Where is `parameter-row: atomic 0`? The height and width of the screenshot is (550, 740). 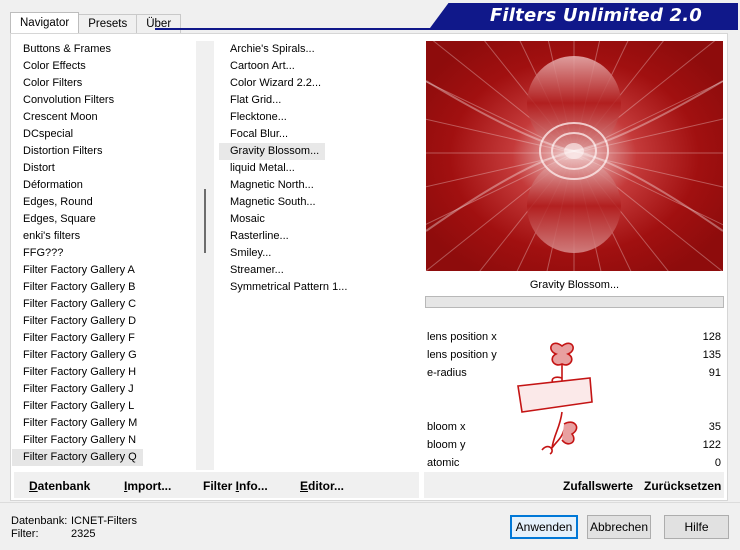
parameter-row: atomic 0 is located at coordinates (574, 463).